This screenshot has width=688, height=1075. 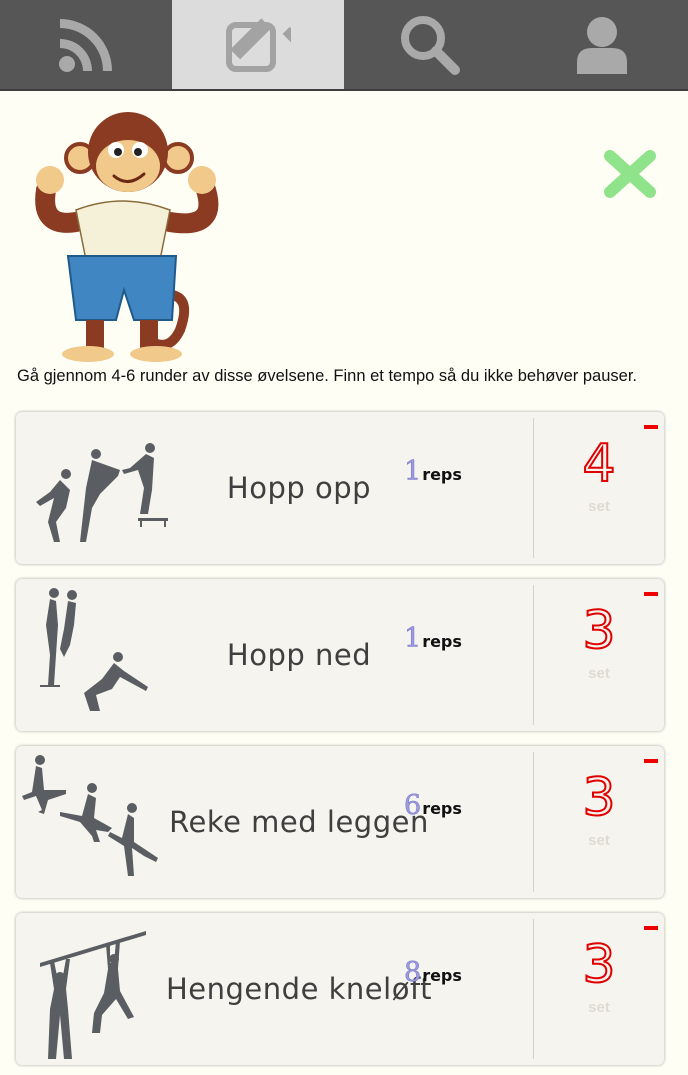 I want to click on monkey-flexing-icon, so click(x=128, y=238).